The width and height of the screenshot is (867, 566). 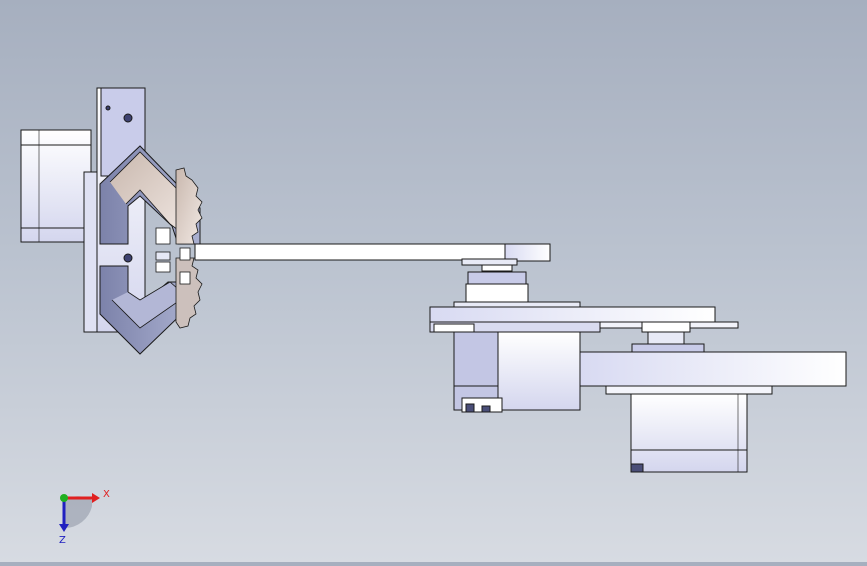 I want to click on elbow-motor, so click(x=517, y=372).